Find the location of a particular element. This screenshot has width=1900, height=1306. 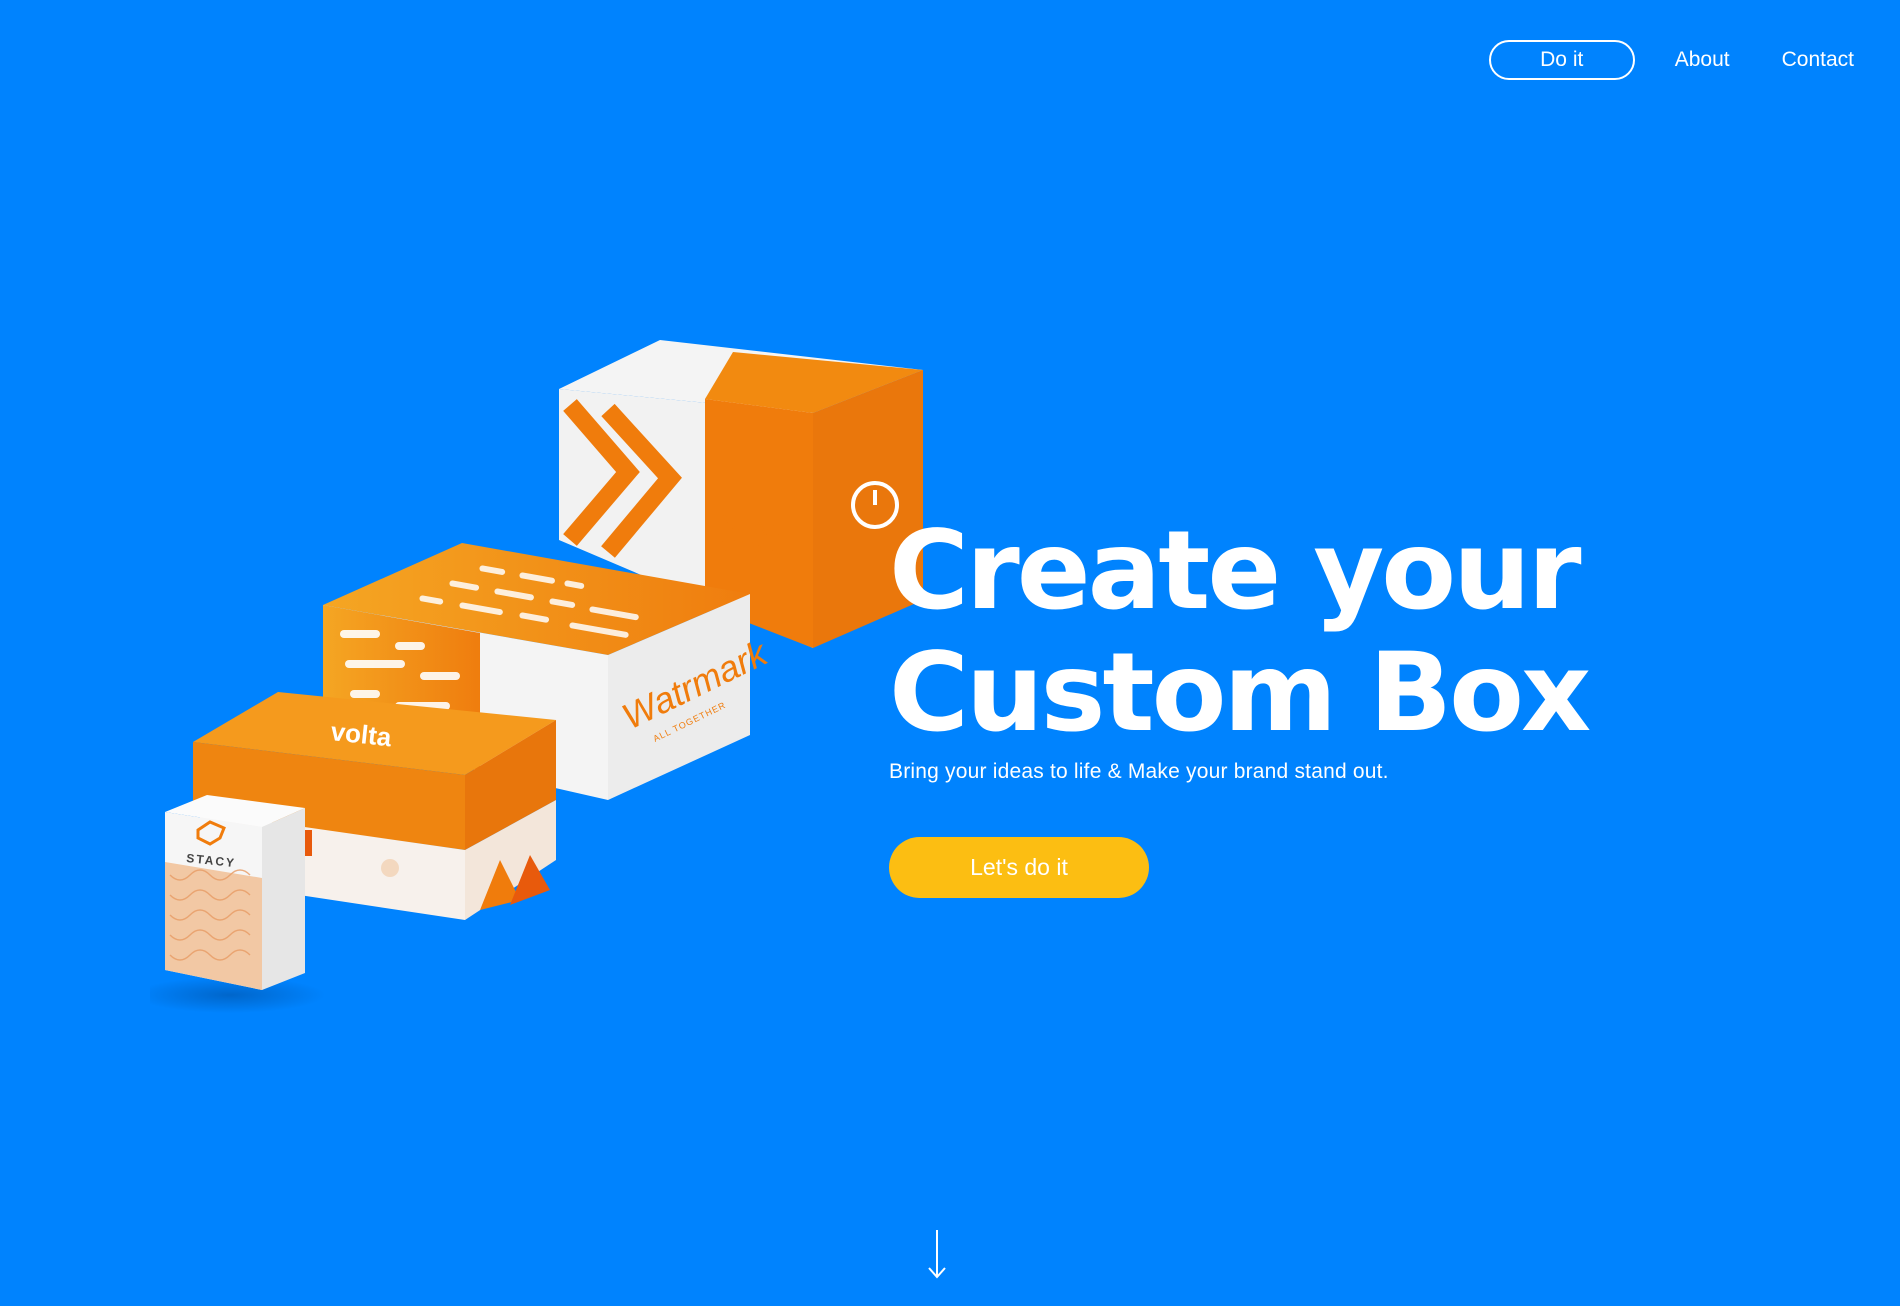

headline-line-2: Custom Box is located at coordinates (1240, 692).